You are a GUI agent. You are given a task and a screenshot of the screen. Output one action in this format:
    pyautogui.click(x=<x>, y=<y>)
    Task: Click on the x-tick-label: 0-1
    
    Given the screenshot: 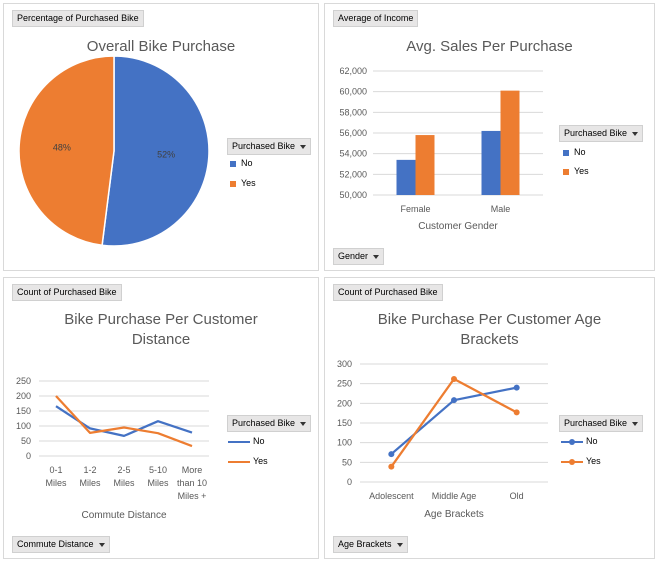 What is the action you would take?
    pyautogui.click(x=55, y=470)
    